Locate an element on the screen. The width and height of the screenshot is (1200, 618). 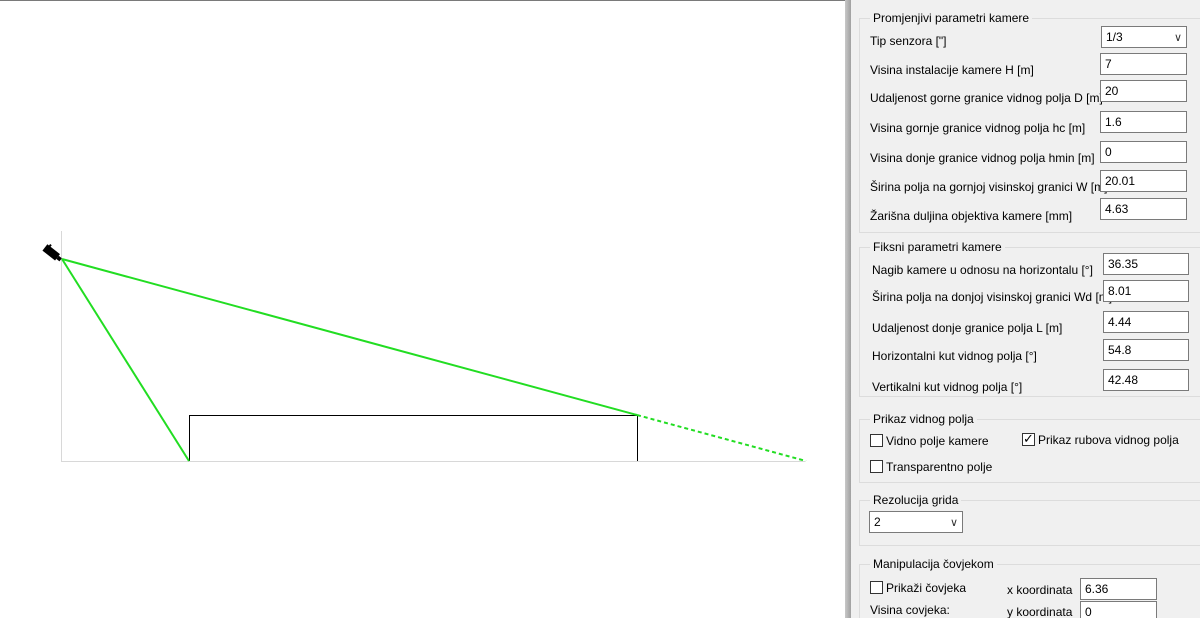
person-title: Manipulacija čovjekom is located at coordinates (933, 564).